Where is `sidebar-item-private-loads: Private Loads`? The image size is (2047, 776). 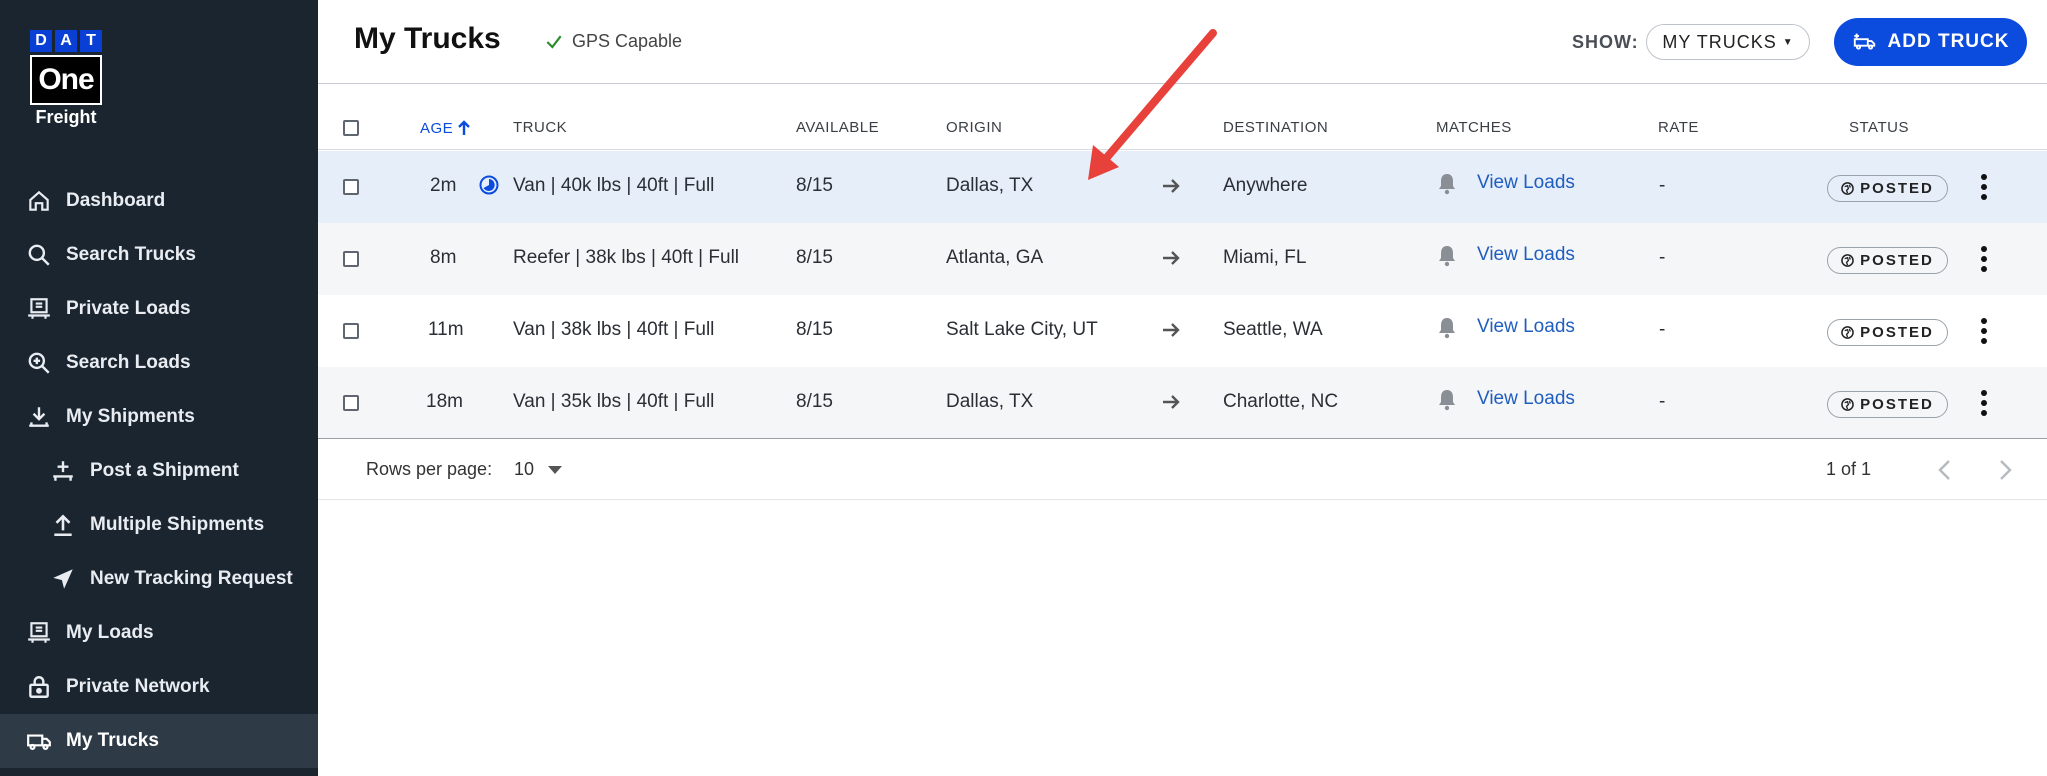
sidebar-item-private-loads: Private Loads is located at coordinates (159, 309).